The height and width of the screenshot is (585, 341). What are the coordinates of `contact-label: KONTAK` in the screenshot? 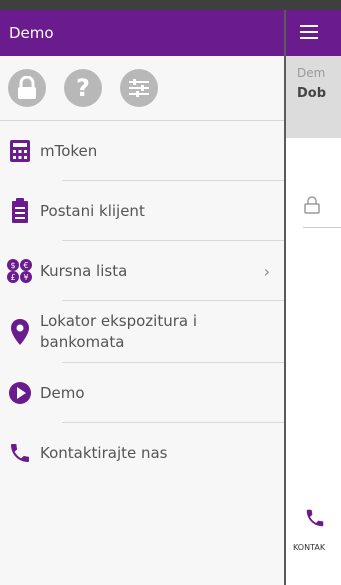 It's located at (309, 547).